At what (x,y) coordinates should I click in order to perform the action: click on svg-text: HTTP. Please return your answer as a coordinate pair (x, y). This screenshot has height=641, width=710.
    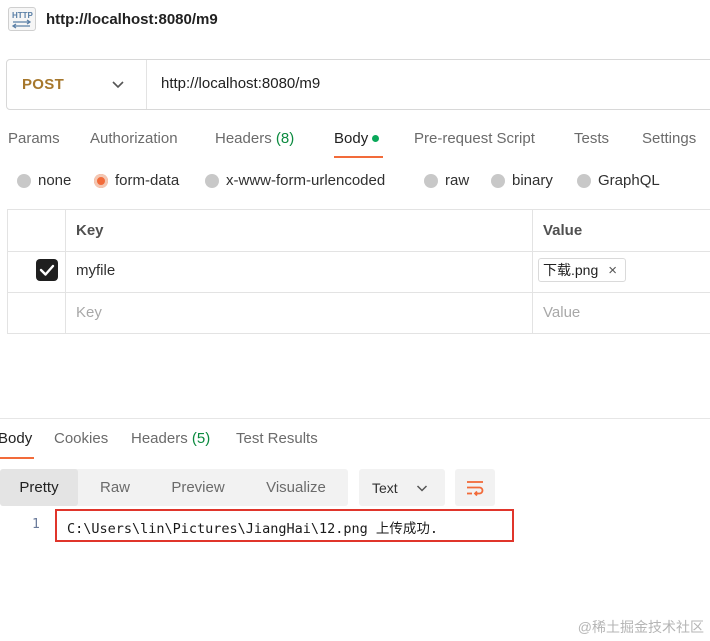
    Looking at the image, I should click on (23, 15).